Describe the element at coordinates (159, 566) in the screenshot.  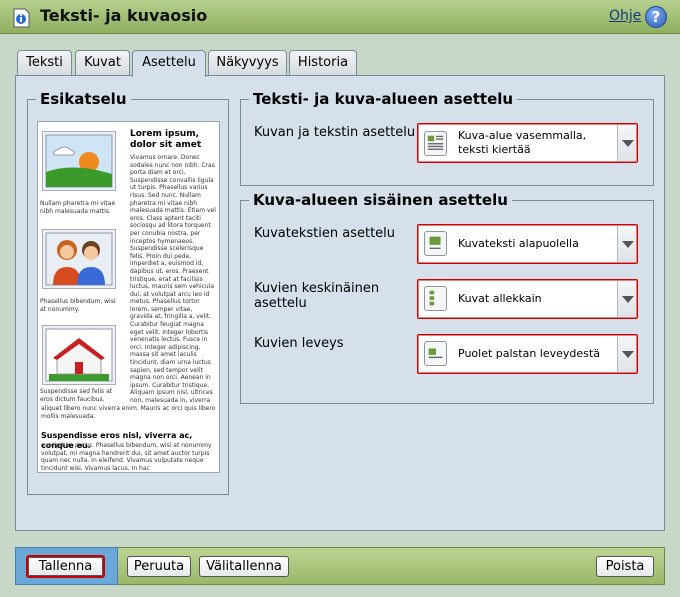
I see `cancel-button: Peruuta` at that location.